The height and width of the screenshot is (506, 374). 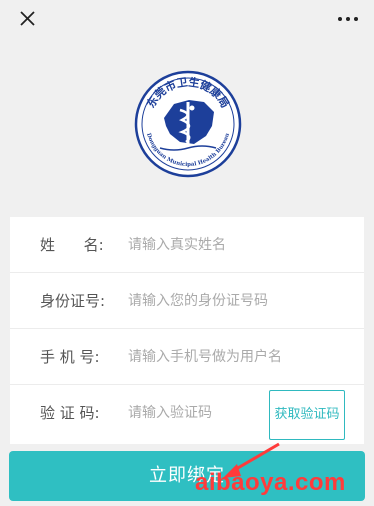 What do you see at coordinates (187, 19) in the screenshot?
I see `top-bar` at bounding box center [187, 19].